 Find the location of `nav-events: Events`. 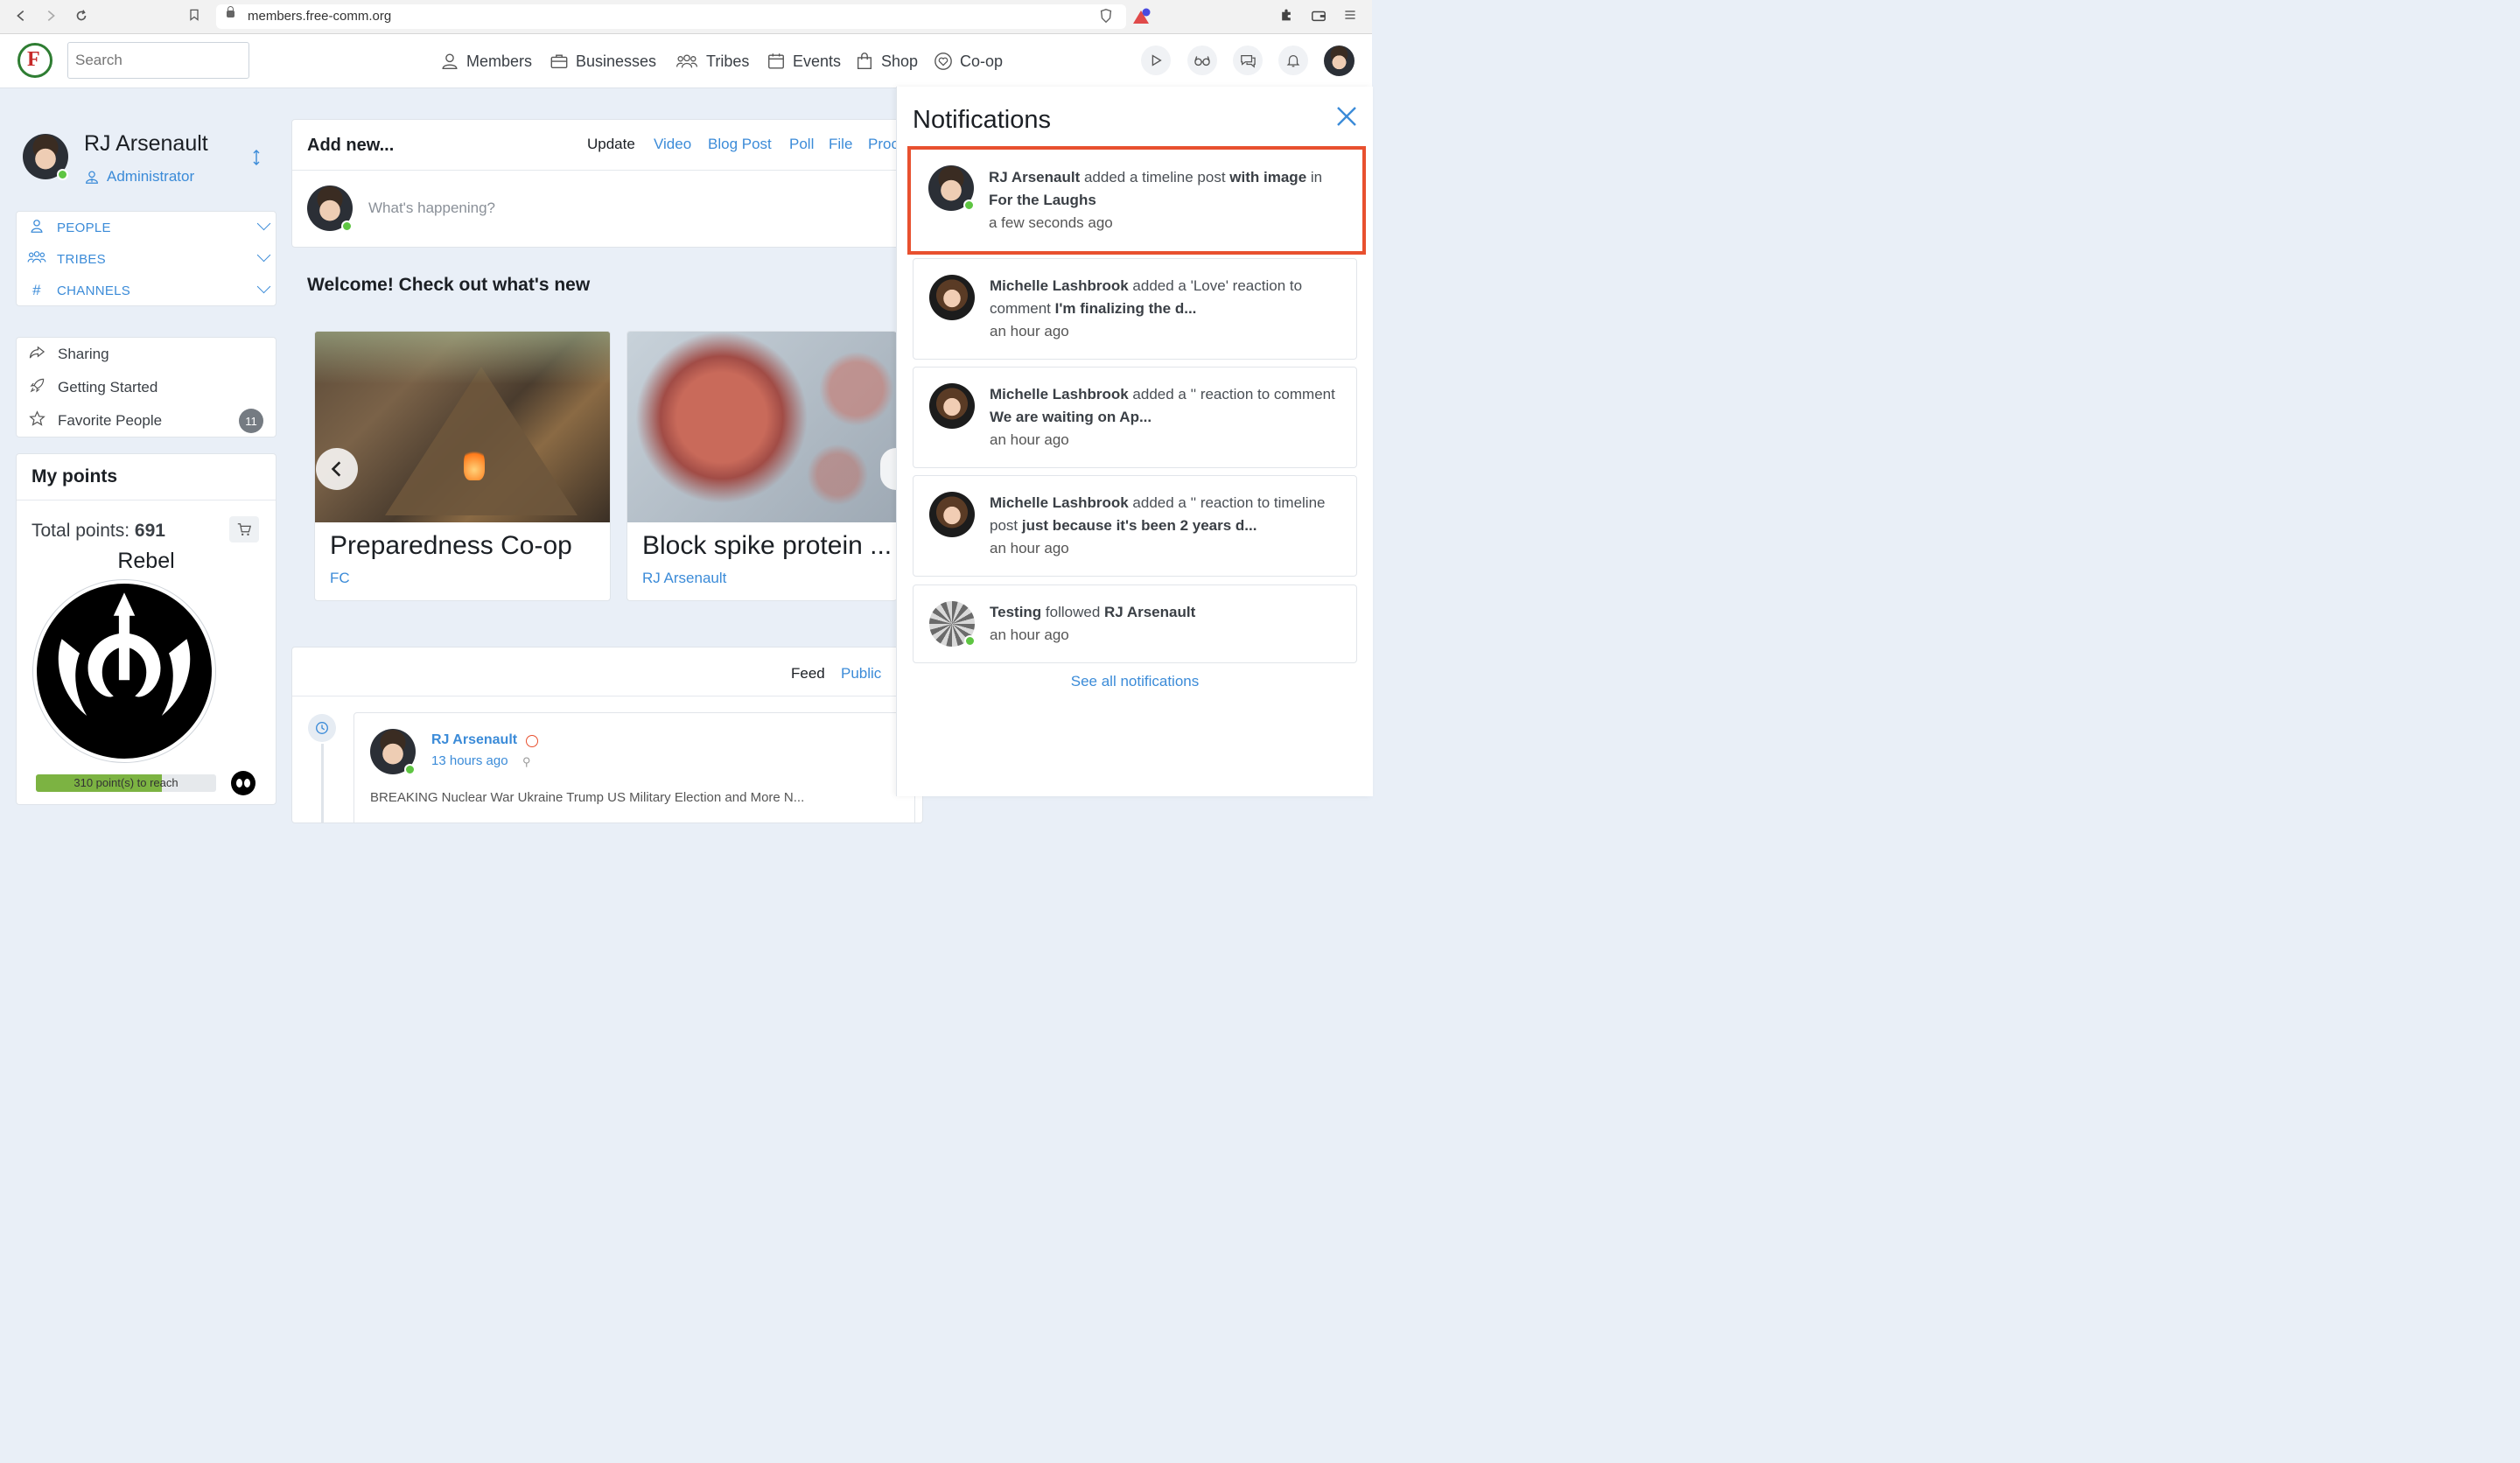

nav-events: Events is located at coordinates (803, 61).